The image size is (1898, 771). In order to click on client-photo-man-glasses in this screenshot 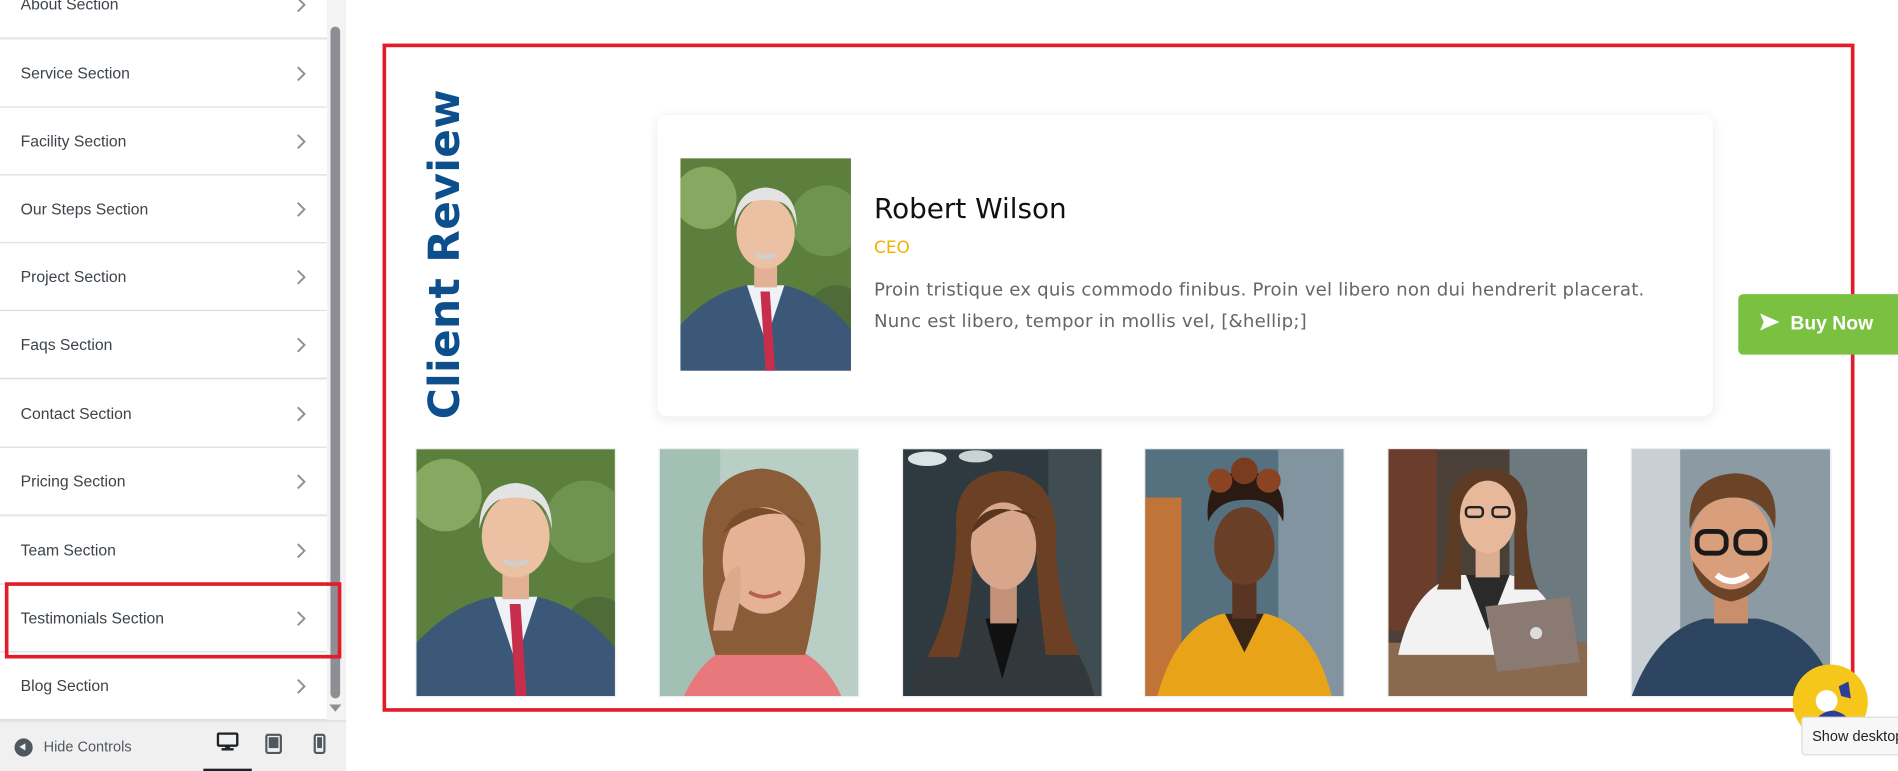, I will do `click(1731, 573)`.